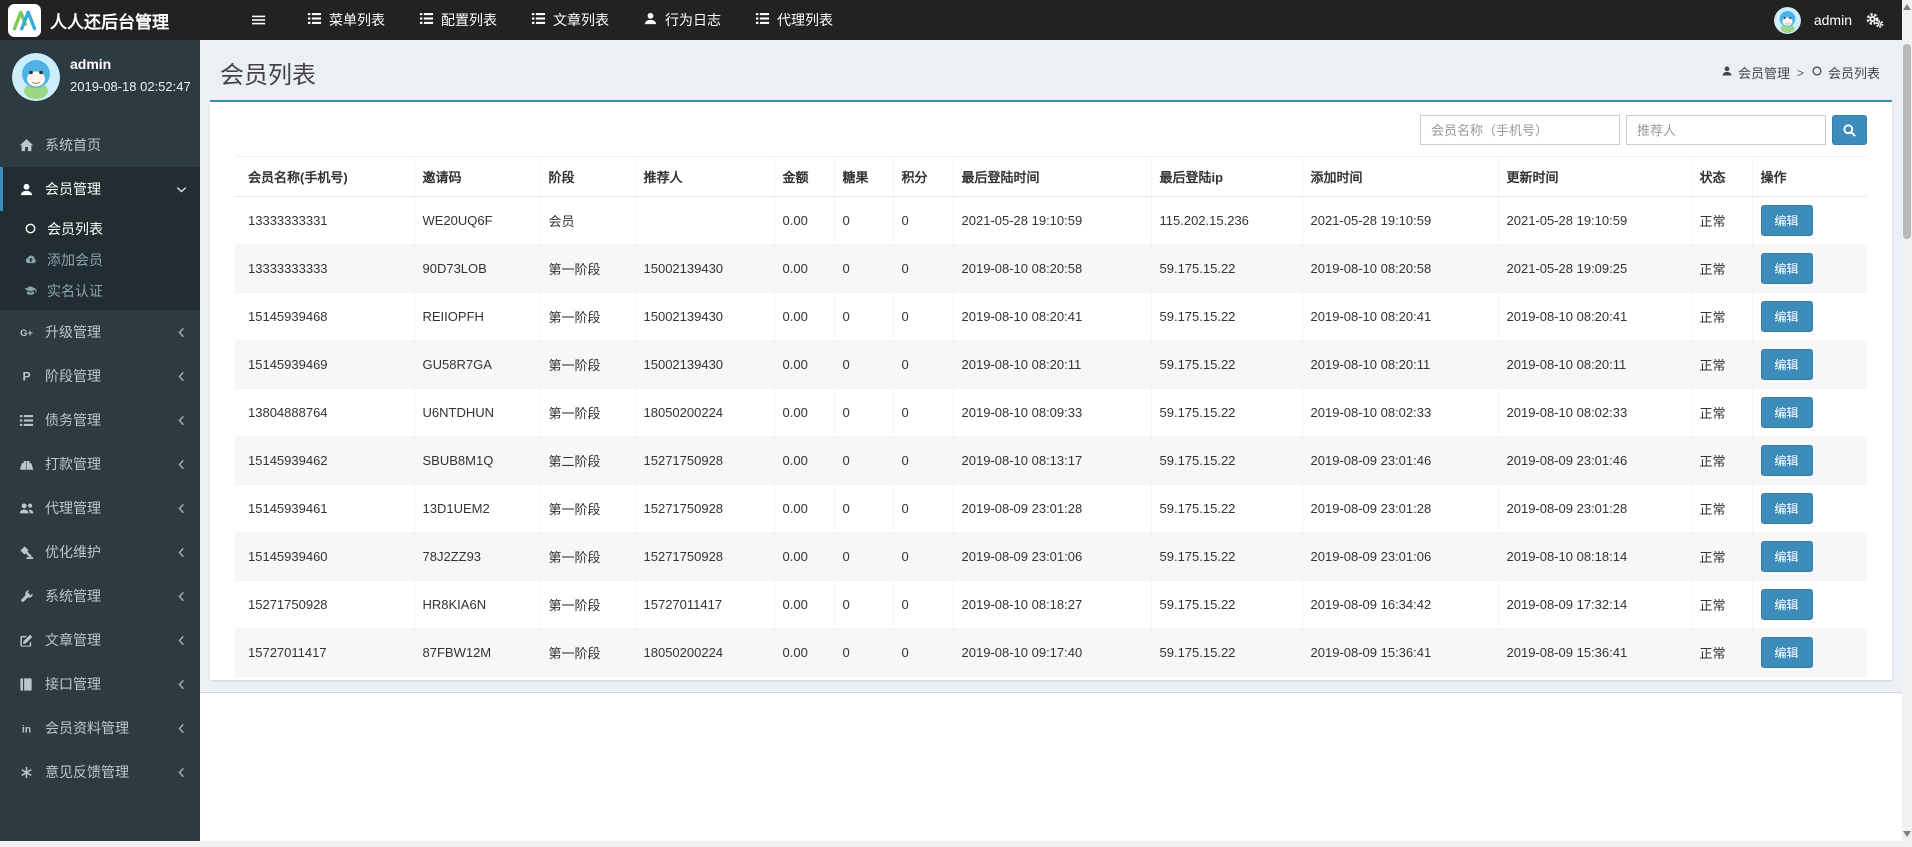 This screenshot has width=1912, height=847. I want to click on scroll-up-arrow-icon, so click(1907, 7).